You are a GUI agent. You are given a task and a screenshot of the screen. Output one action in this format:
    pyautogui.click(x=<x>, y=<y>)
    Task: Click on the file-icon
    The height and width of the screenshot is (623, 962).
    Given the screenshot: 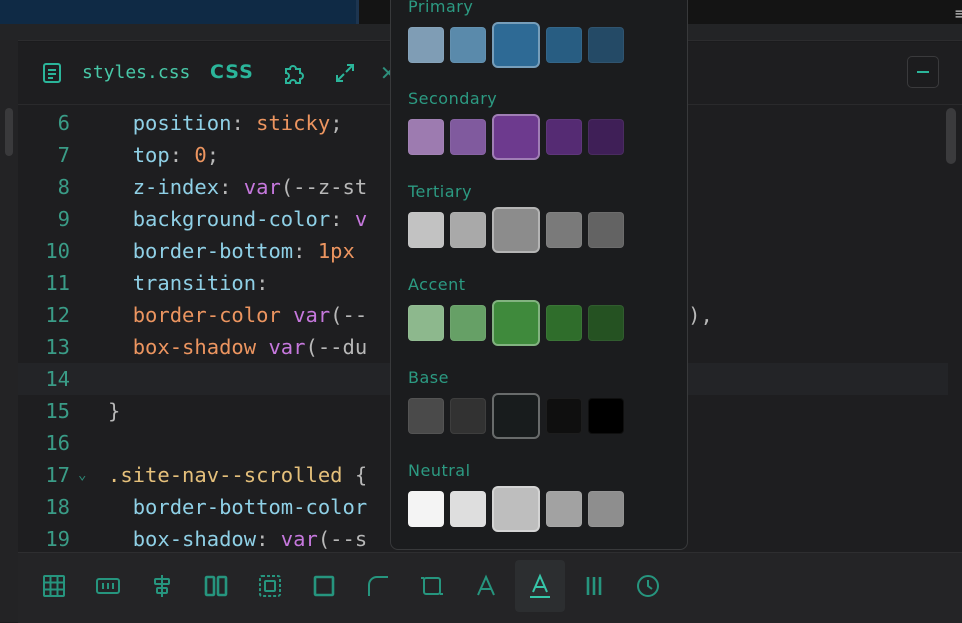 What is the action you would take?
    pyautogui.click(x=52, y=73)
    